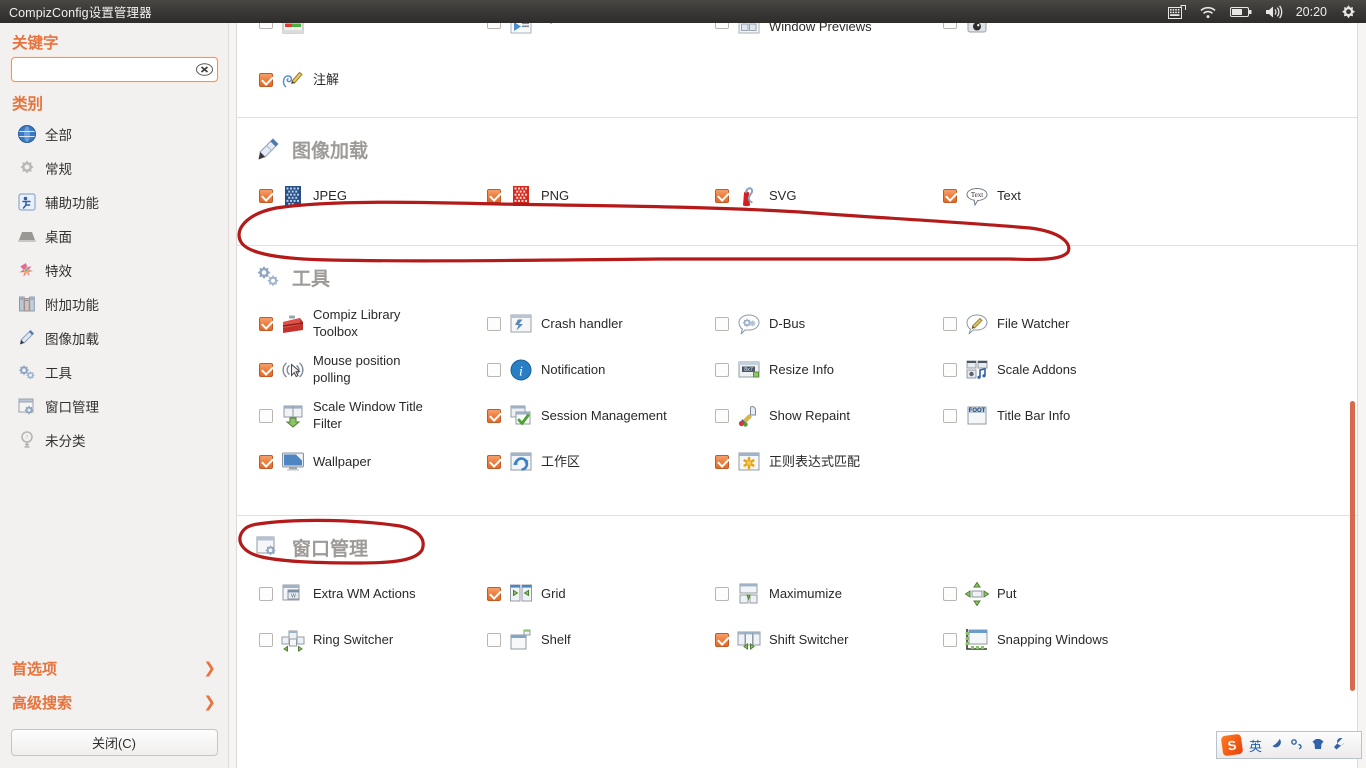  Describe the element at coordinates (1057, 324) in the screenshot. I see `plugin-file-watcher: File Watcher` at that location.